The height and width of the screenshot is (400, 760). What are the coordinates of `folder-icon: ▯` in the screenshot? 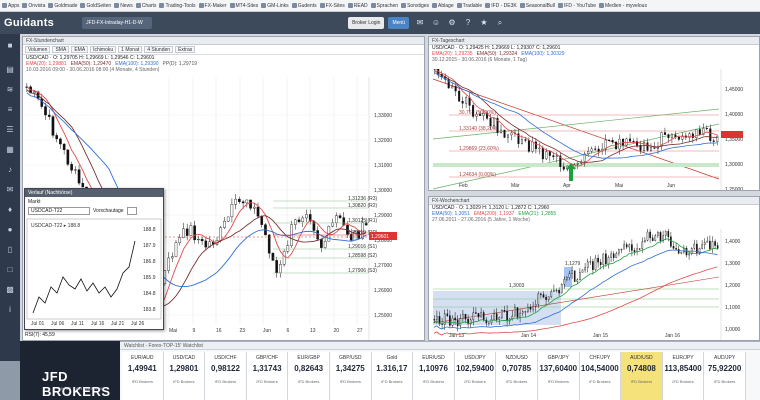 It's located at (10, 250).